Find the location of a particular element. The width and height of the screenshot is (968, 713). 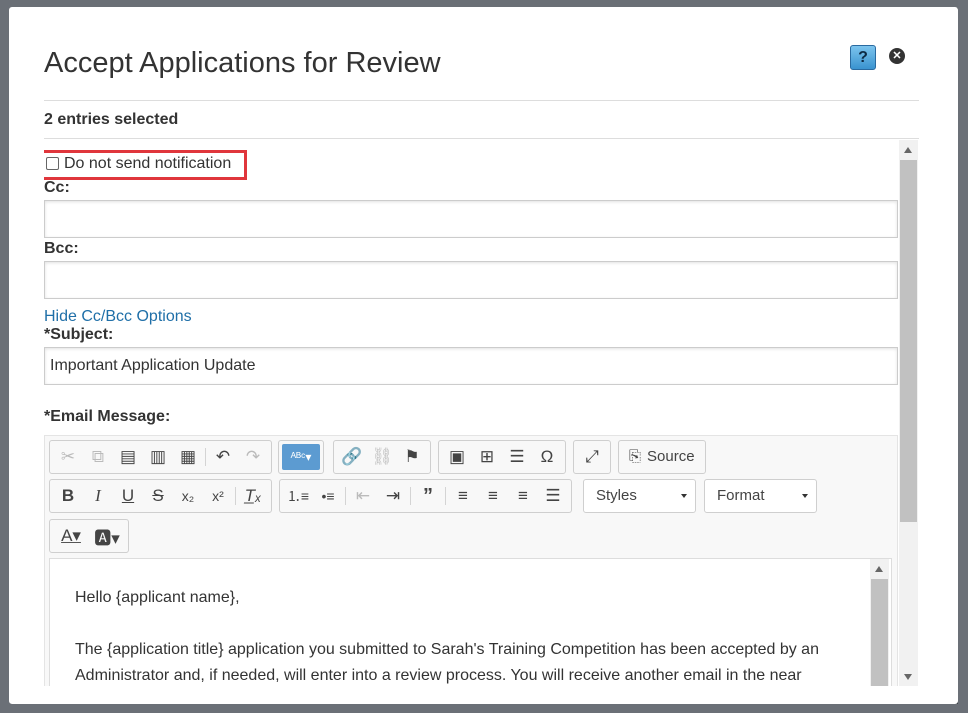

bcc-input is located at coordinates (471, 280).